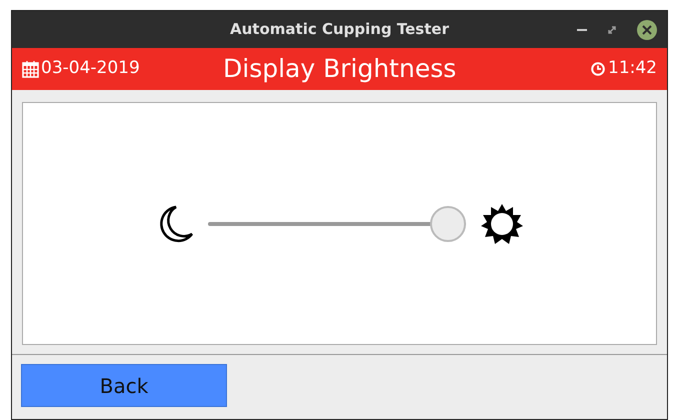  I want to click on calendar-icon, so click(30, 69).